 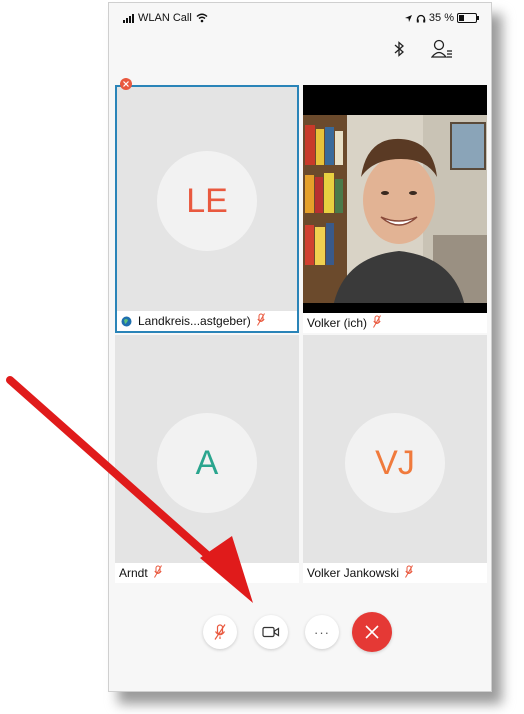 I want to click on participant-tile-self-video: Volker (ich), so click(x=395, y=209).